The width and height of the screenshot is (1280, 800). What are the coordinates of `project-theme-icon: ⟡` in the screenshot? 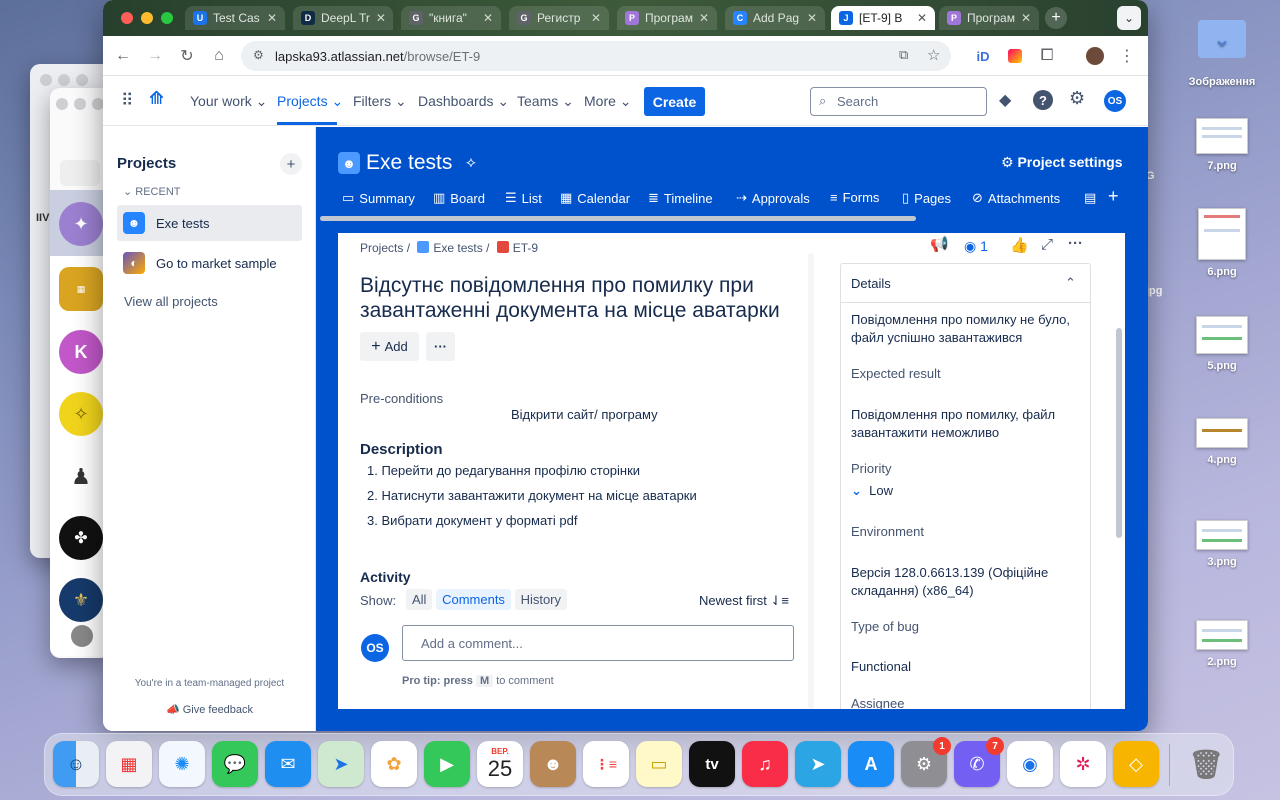 It's located at (471, 162).